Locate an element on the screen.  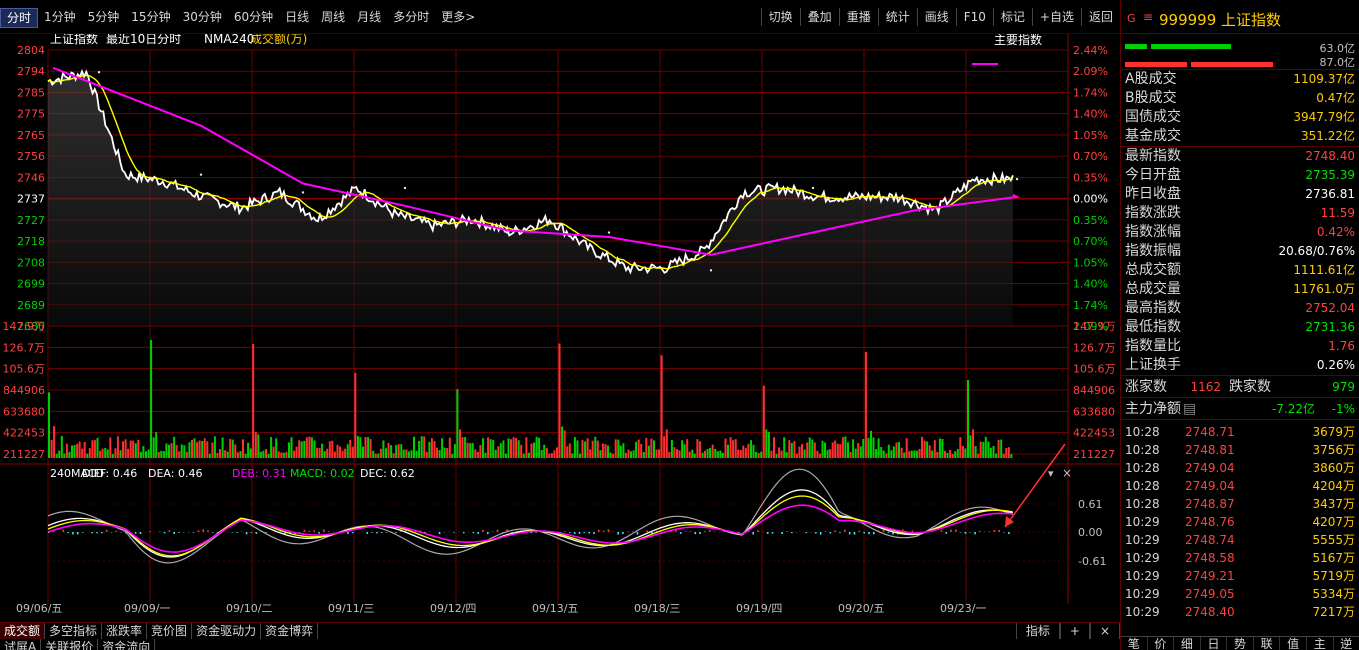
action-button-2: 重播 is located at coordinates (858, 17).